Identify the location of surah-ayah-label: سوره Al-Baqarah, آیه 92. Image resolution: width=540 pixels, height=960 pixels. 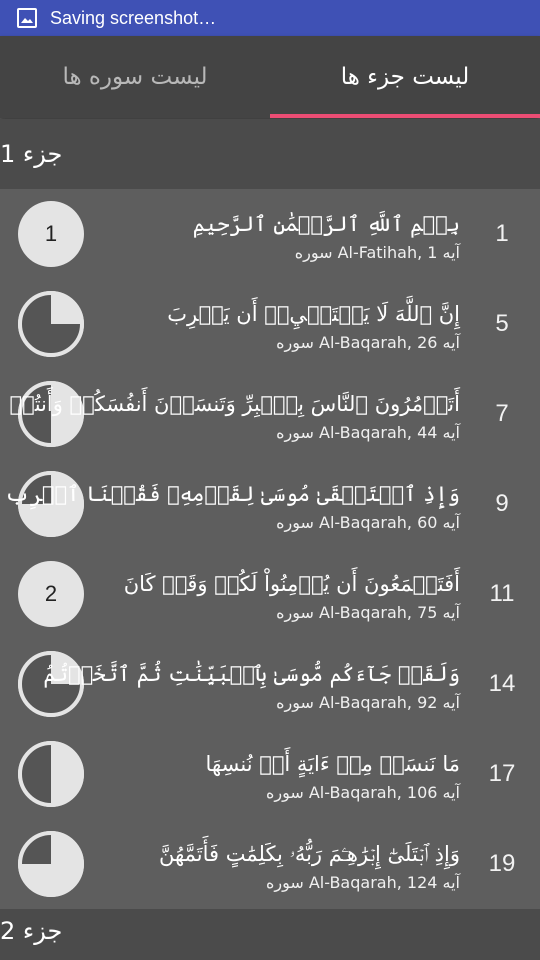
(368, 702).